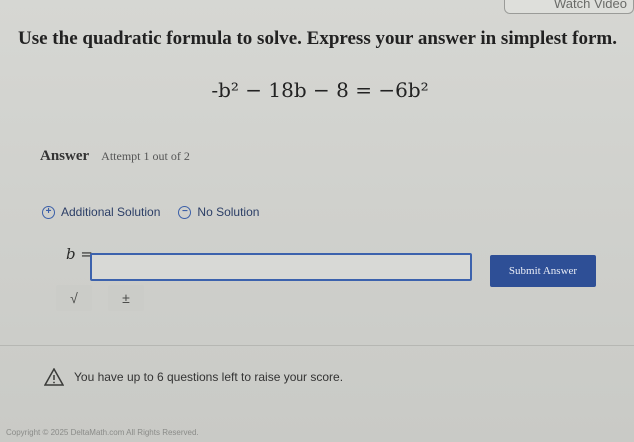 Image resolution: width=634 pixels, height=442 pixels. Describe the element at coordinates (111, 212) in the screenshot. I see `additional-solution-label: Additional Solution` at that location.